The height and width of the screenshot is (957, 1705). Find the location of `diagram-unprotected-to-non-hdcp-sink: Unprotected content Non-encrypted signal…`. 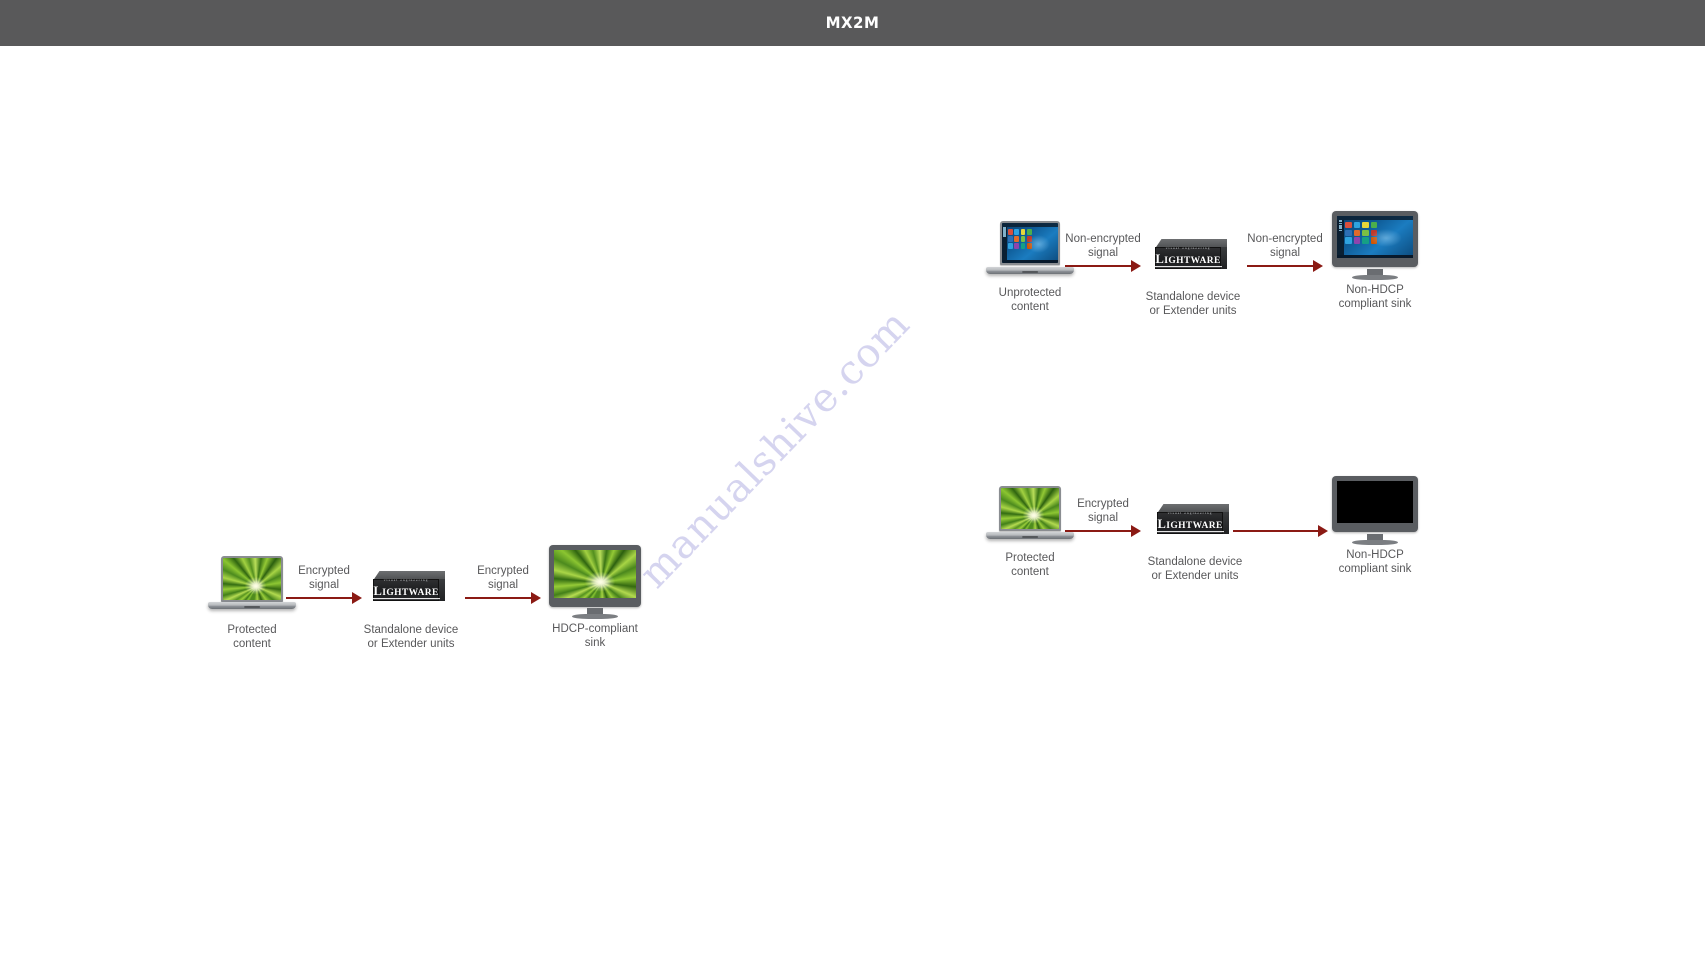

diagram-unprotected-to-non-hdcp-sink: Unprotected content Non-encrypted signal… is located at coordinates (1210, 251).